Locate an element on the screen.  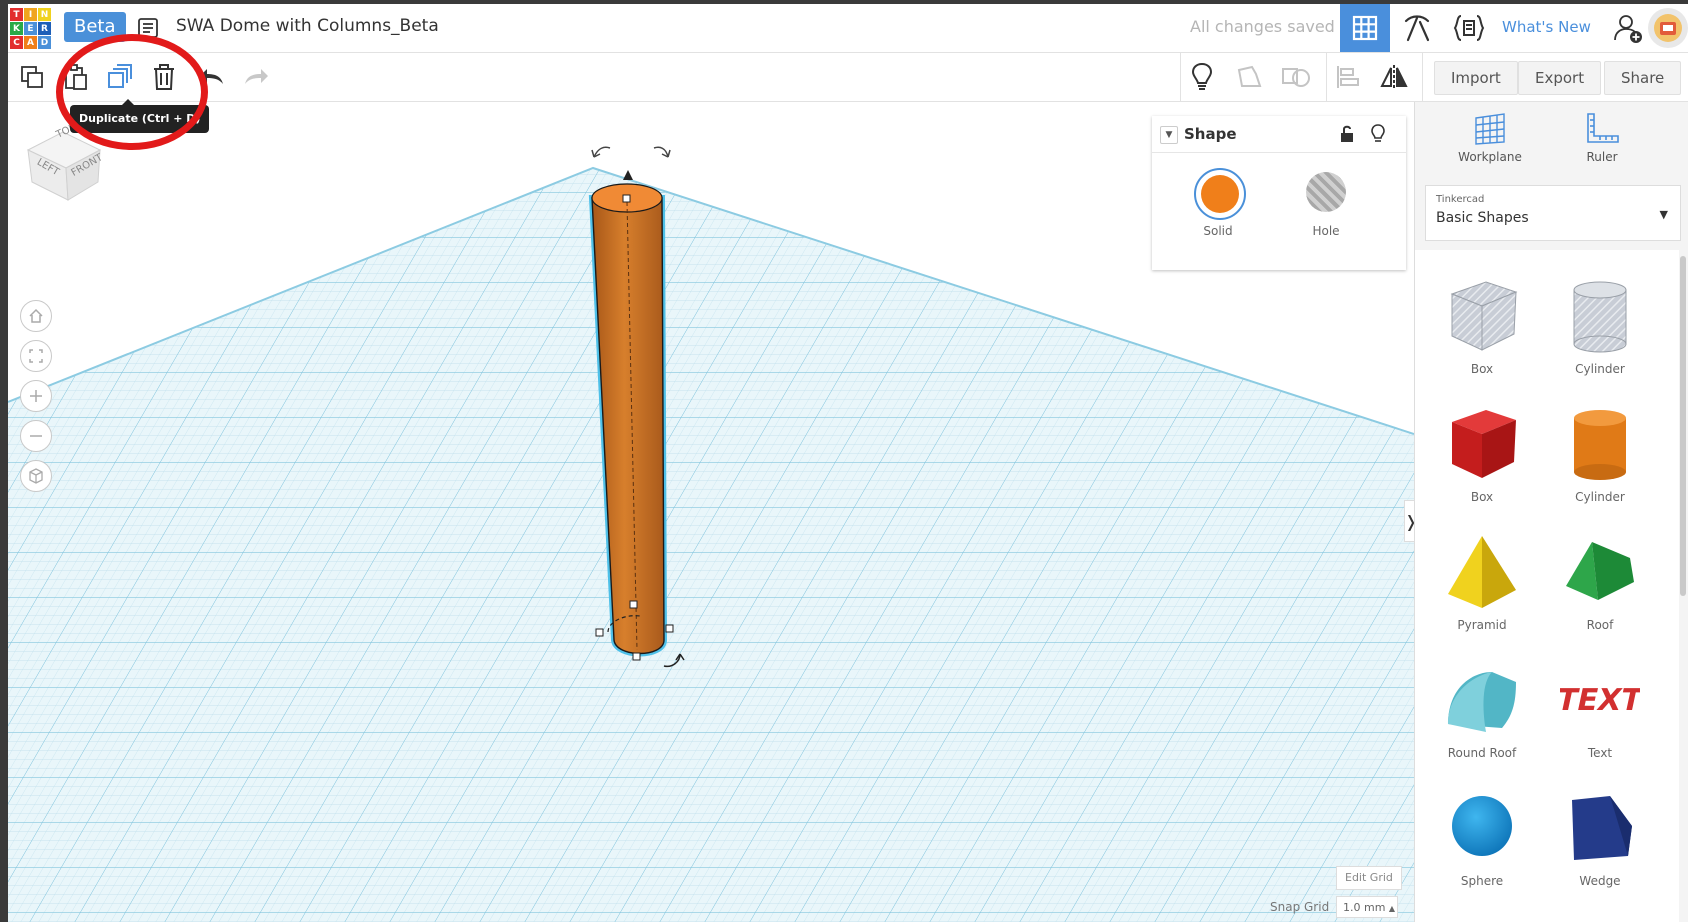
cube-view-icon is located at coordinates (36, 476).